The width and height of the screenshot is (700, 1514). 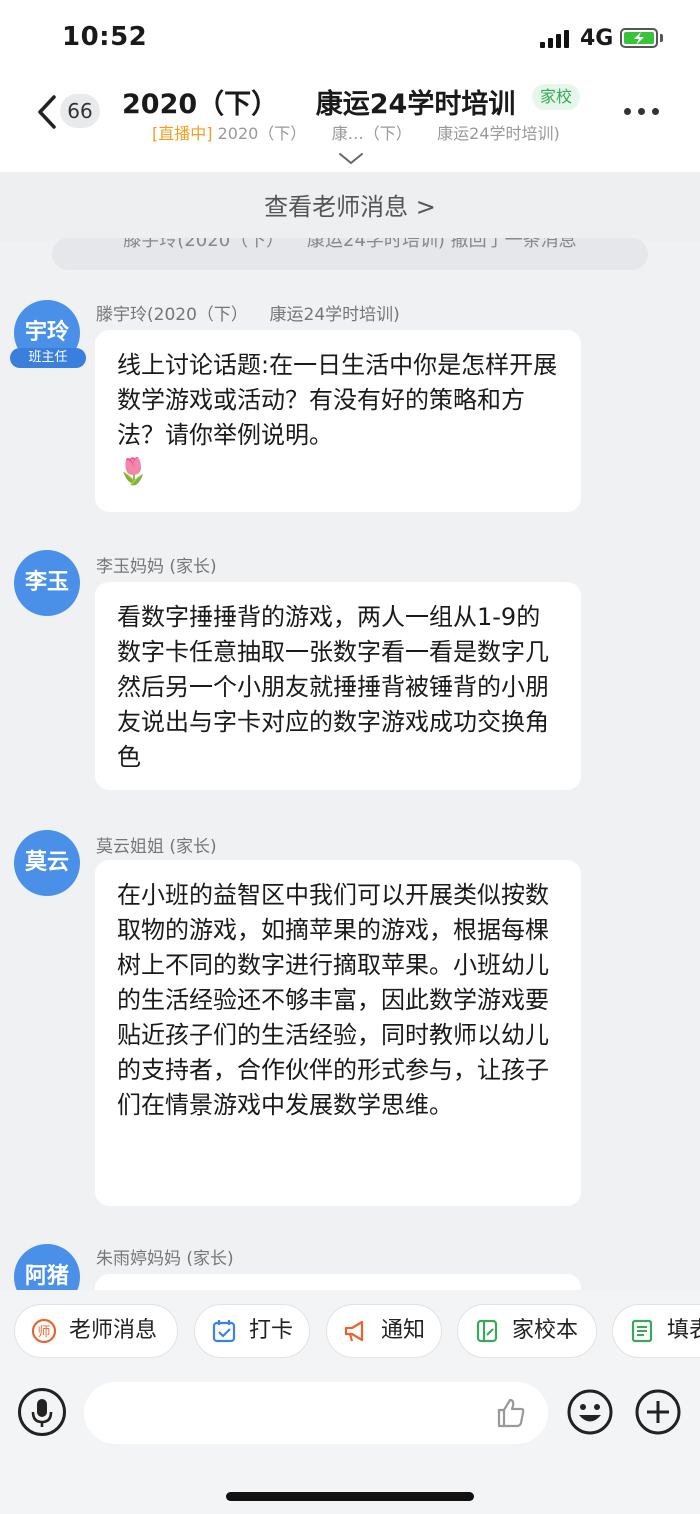 I want to click on home-school-book-shortcut: 家校本, so click(x=527, y=1331).